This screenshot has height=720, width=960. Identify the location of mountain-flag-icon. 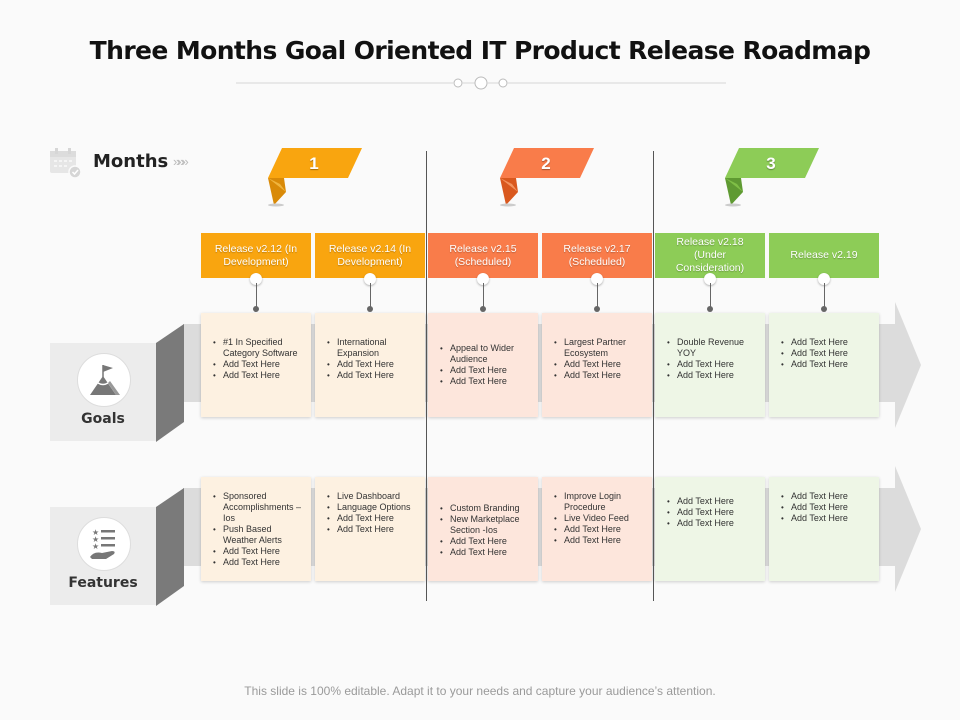
(105, 380).